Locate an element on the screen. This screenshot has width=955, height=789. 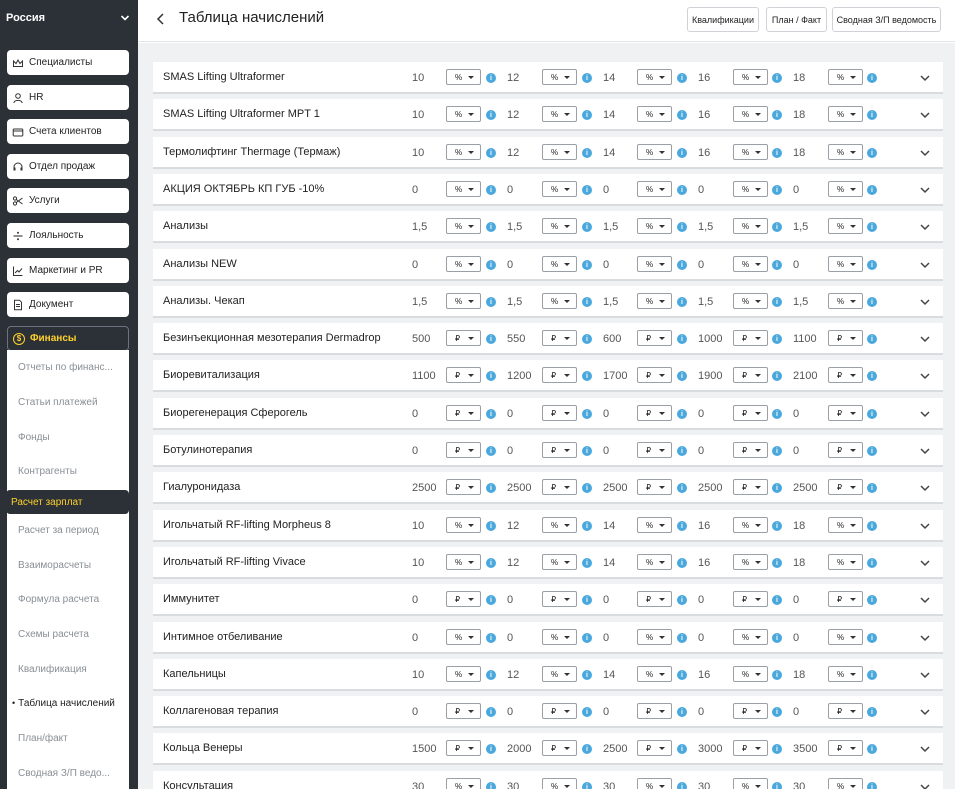
nav-item-finance: $ Финансы is located at coordinates (68, 338).